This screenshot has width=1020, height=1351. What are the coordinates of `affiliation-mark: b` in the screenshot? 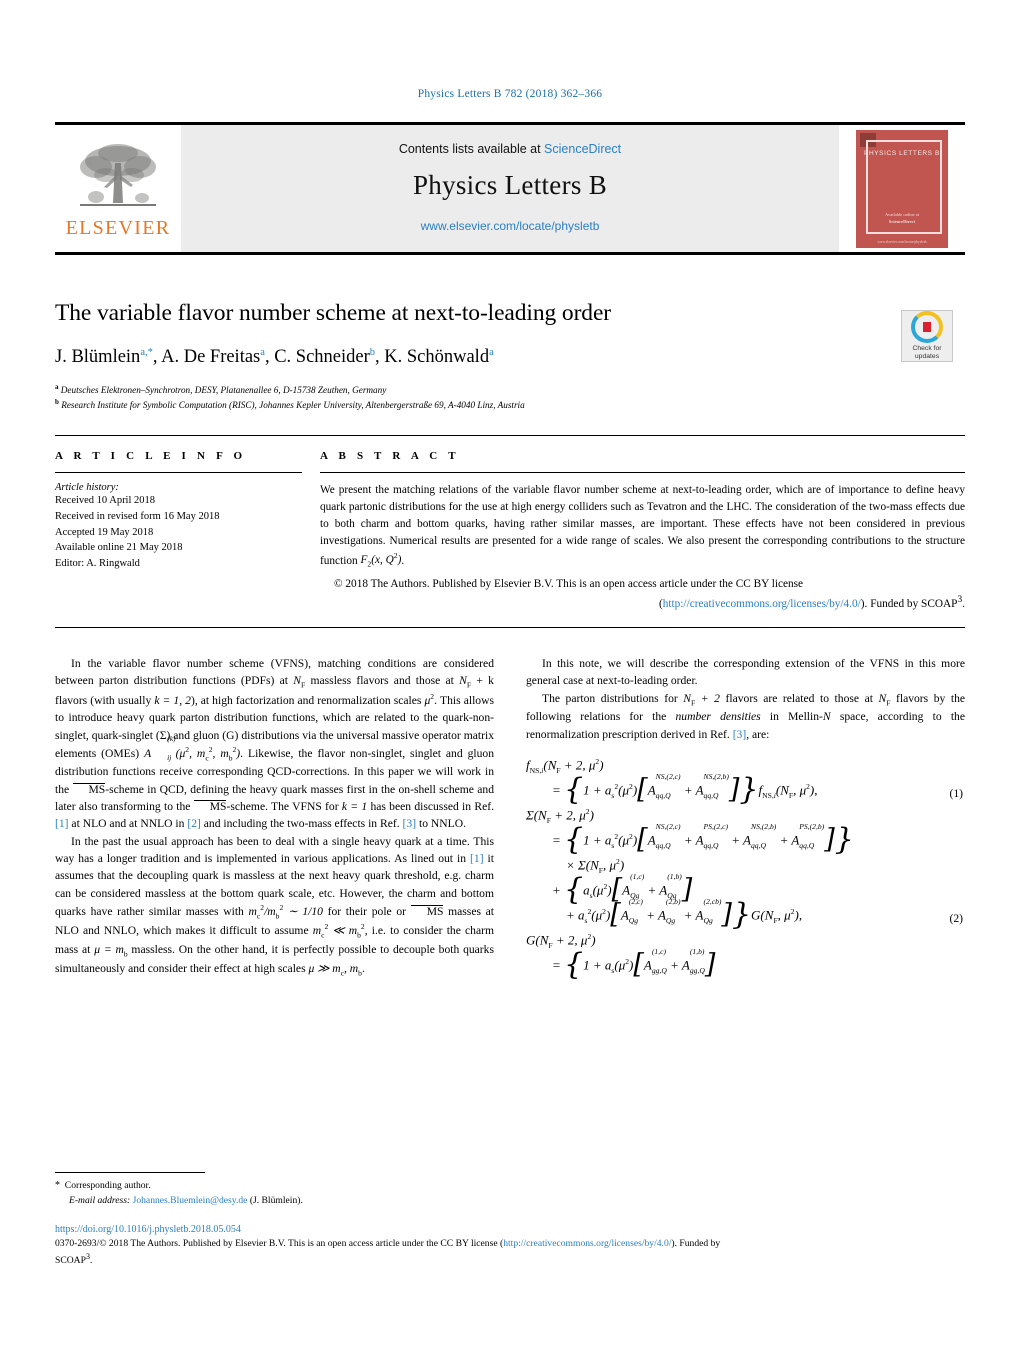 It's located at (57, 402).